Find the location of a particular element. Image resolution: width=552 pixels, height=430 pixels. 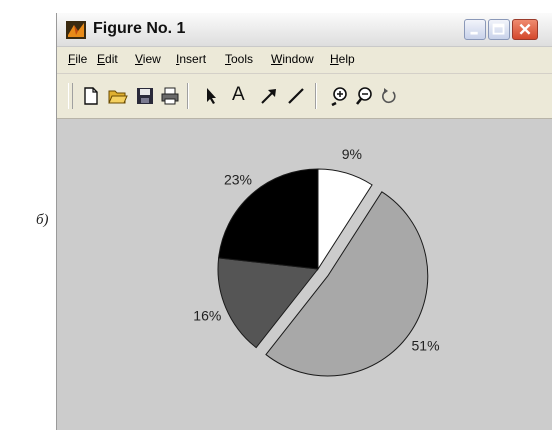

rotate-icon is located at coordinates (389, 96).